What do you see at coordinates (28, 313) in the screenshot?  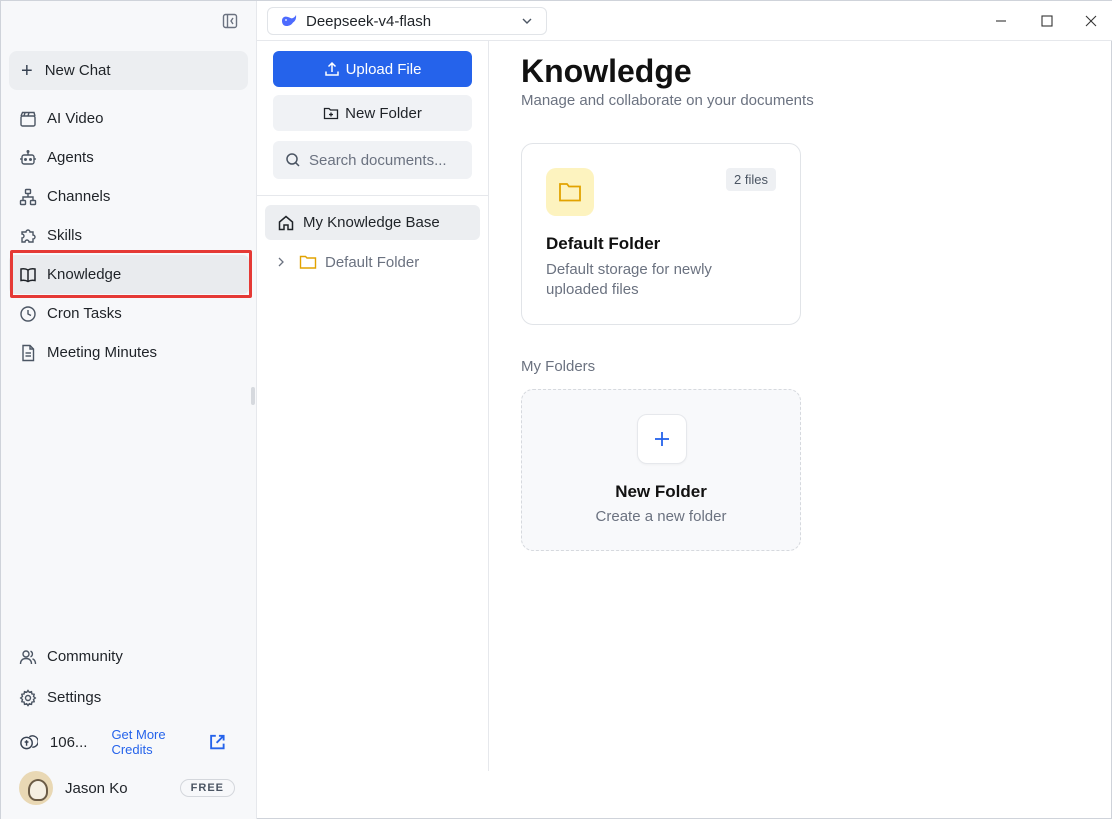 I see `clock-icon` at bounding box center [28, 313].